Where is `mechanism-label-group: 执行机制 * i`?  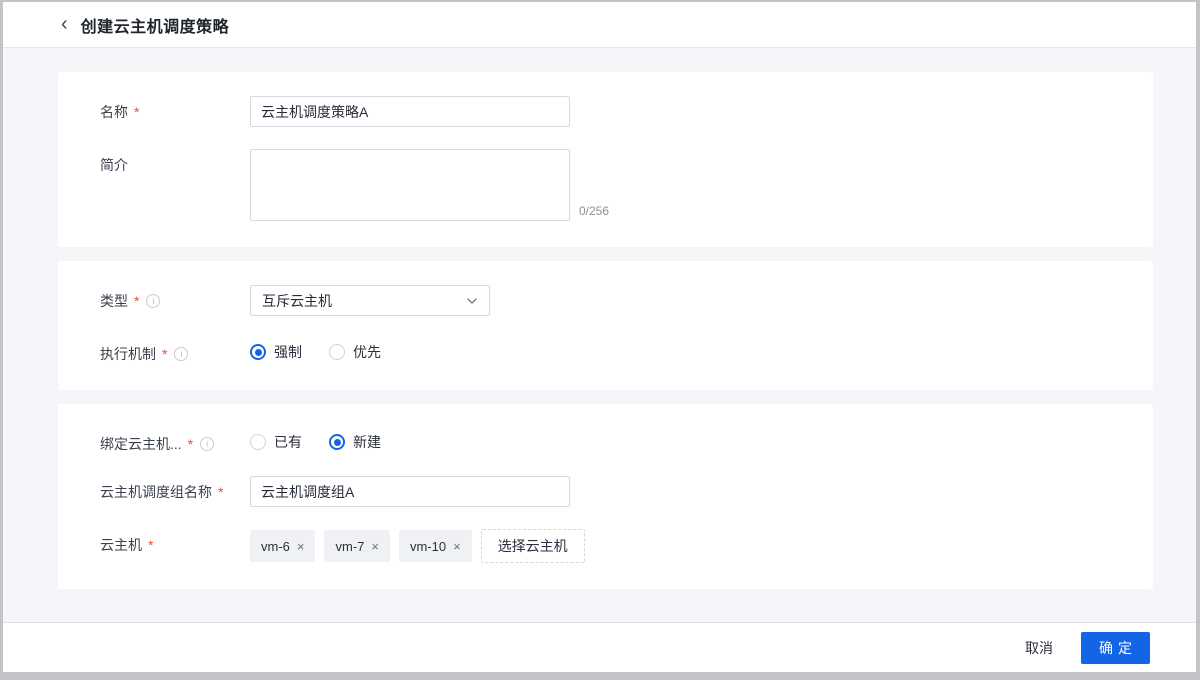 mechanism-label-group: 执行机制 * i is located at coordinates (175, 351).